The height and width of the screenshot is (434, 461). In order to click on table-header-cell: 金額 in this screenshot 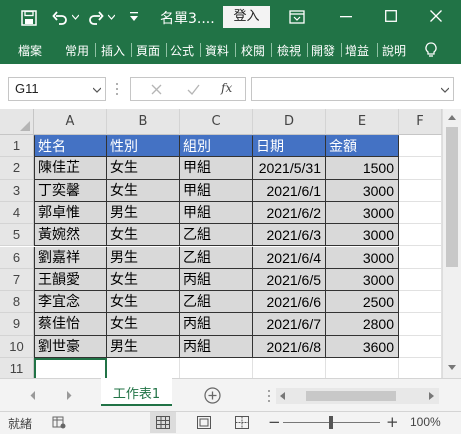, I will do `click(362, 146)`.